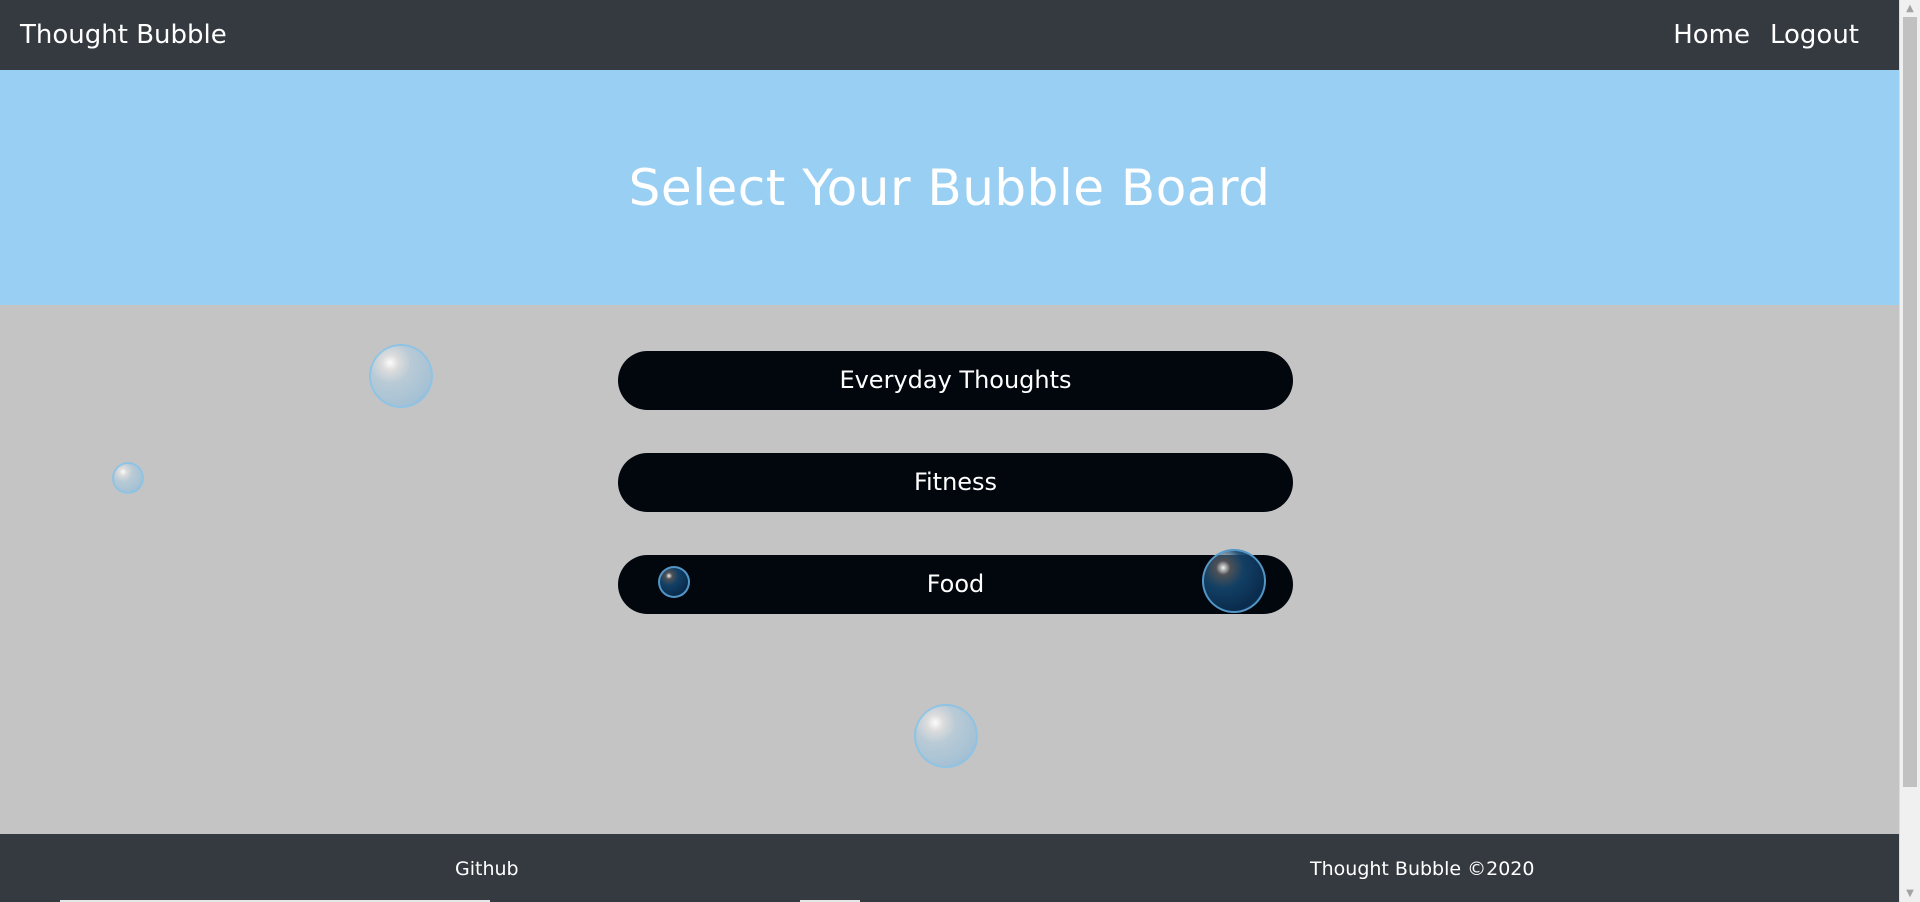 The width and height of the screenshot is (1920, 902). Describe the element at coordinates (1910, 8) in the screenshot. I see `scroll-up-arrow-icon: ▲` at that location.